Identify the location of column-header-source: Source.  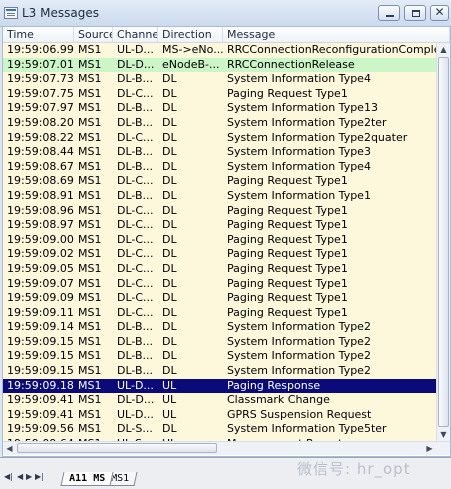
(93, 35).